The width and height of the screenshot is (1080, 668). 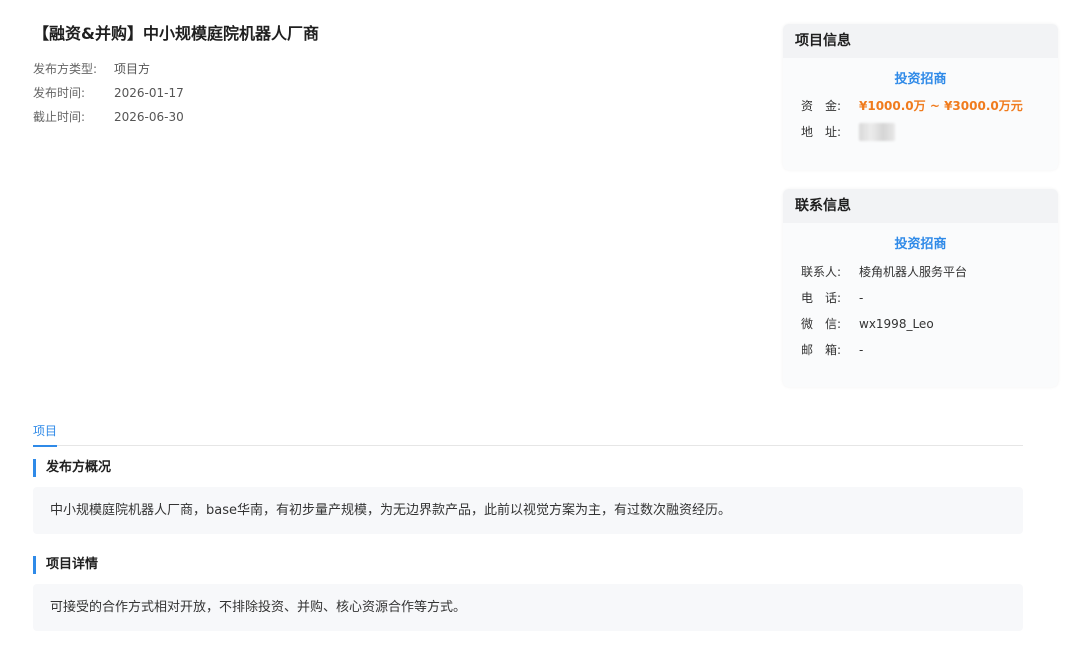 I want to click on email-label: 邮 箱:, so click(x=821, y=350).